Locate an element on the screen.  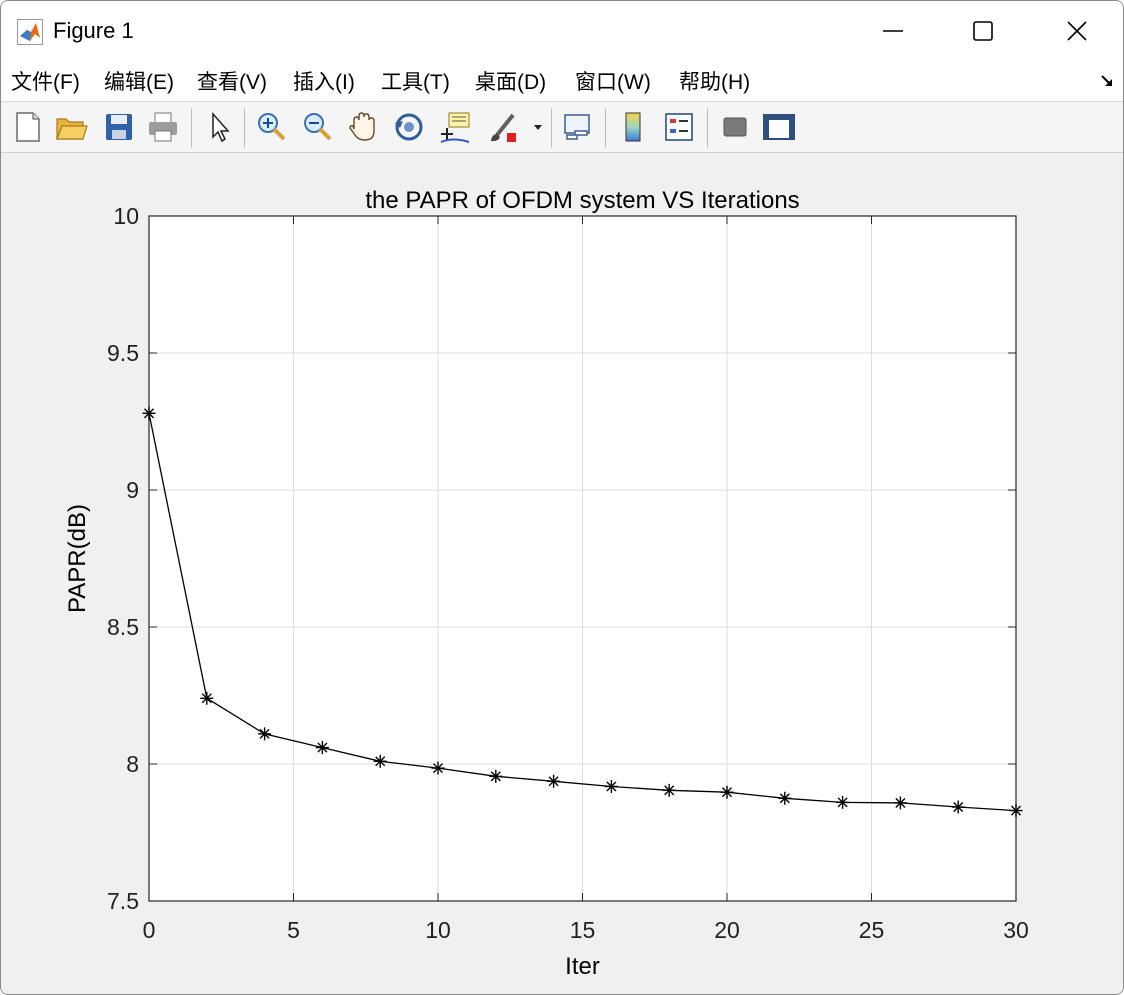
close-icon is located at coordinates (1077, 31).